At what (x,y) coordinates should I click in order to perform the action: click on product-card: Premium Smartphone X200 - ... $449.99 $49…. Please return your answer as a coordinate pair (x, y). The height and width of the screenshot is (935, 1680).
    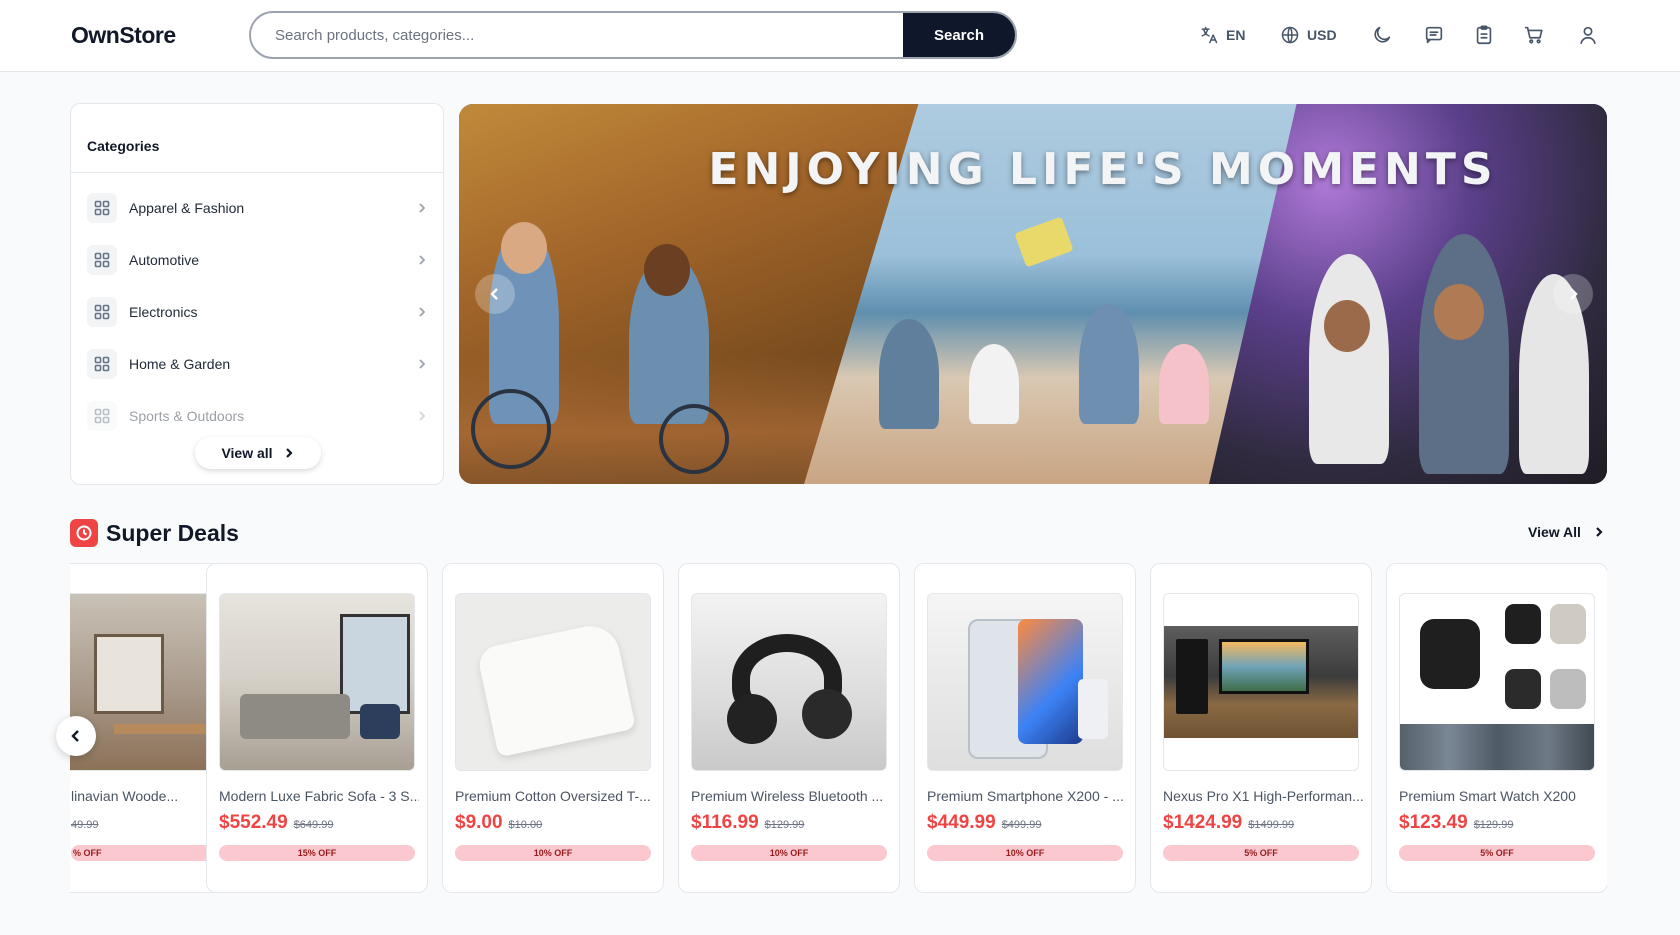
    Looking at the image, I should click on (1025, 728).